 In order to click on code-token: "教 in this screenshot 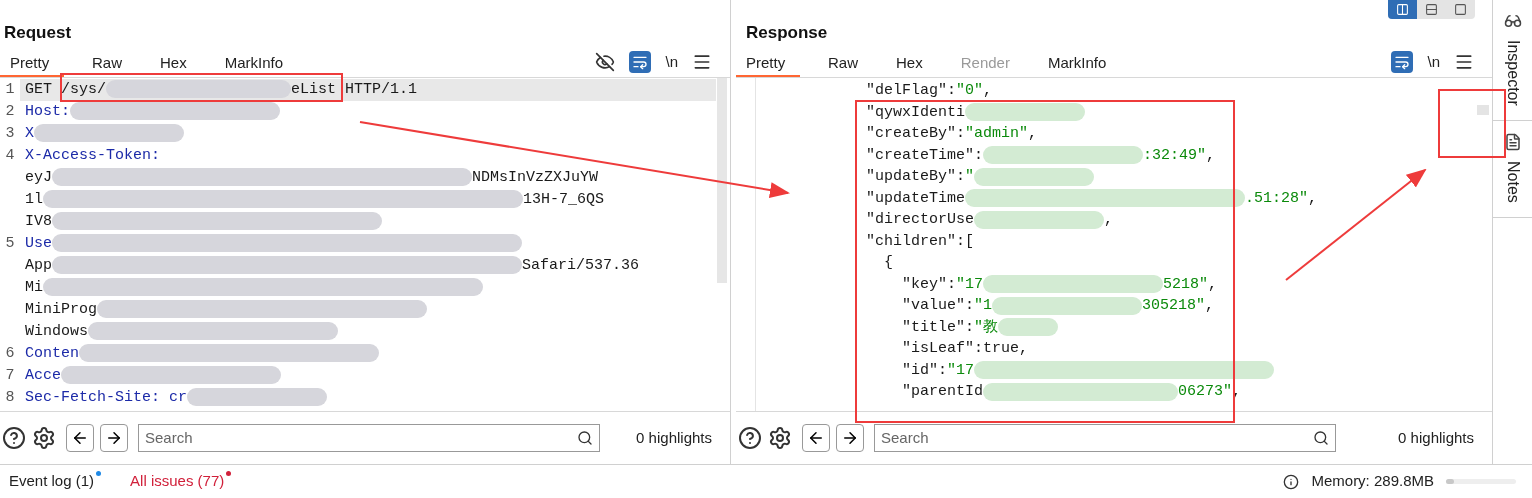, I will do `click(986, 327)`.